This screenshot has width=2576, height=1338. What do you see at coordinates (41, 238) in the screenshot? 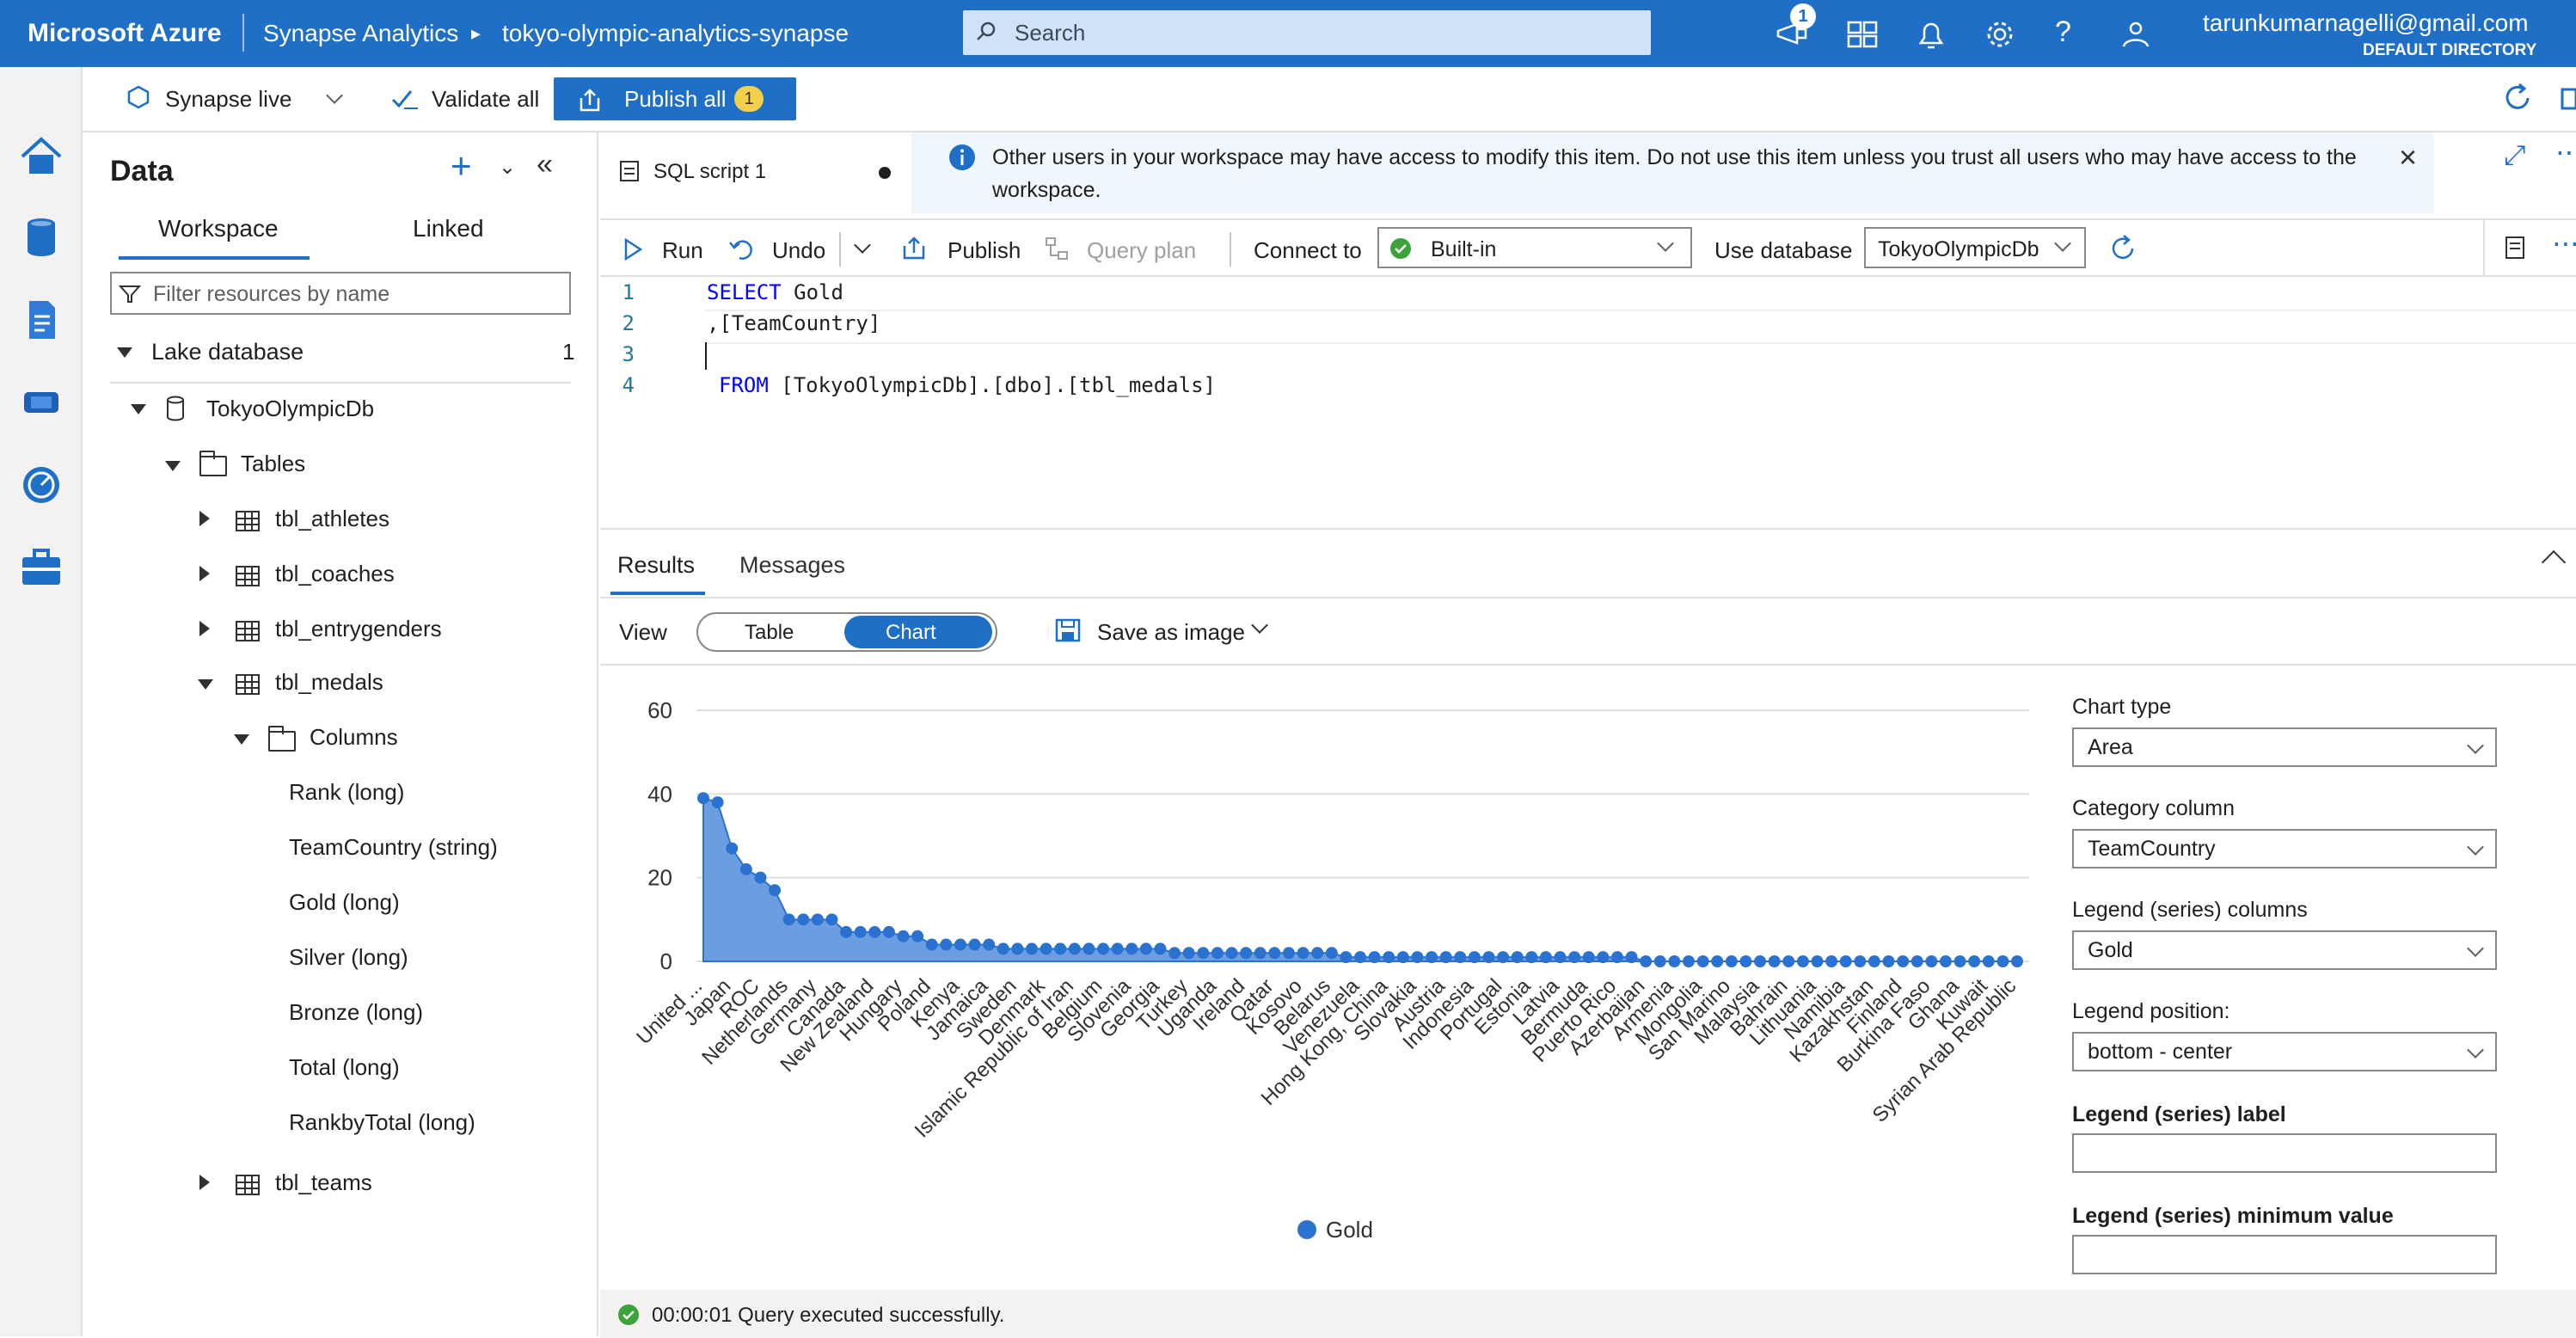
I see `data-hub-icon` at bounding box center [41, 238].